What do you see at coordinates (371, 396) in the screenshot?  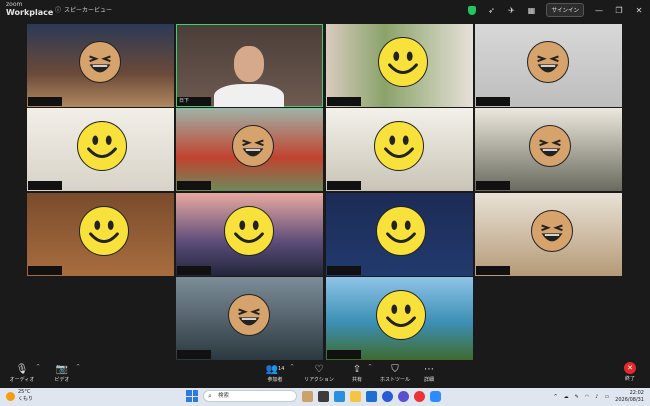 I see `store-icon` at bounding box center [371, 396].